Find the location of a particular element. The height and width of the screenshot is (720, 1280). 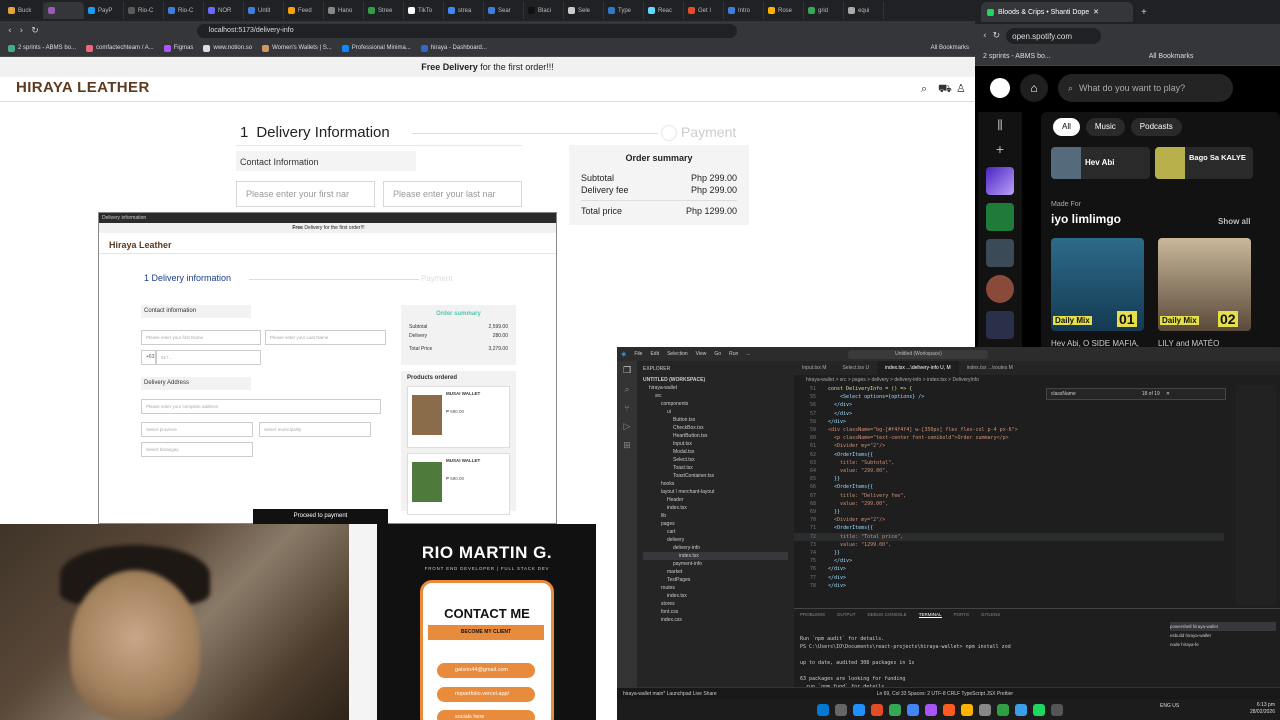

new-tab-icon: + is located at coordinates (1144, 12).